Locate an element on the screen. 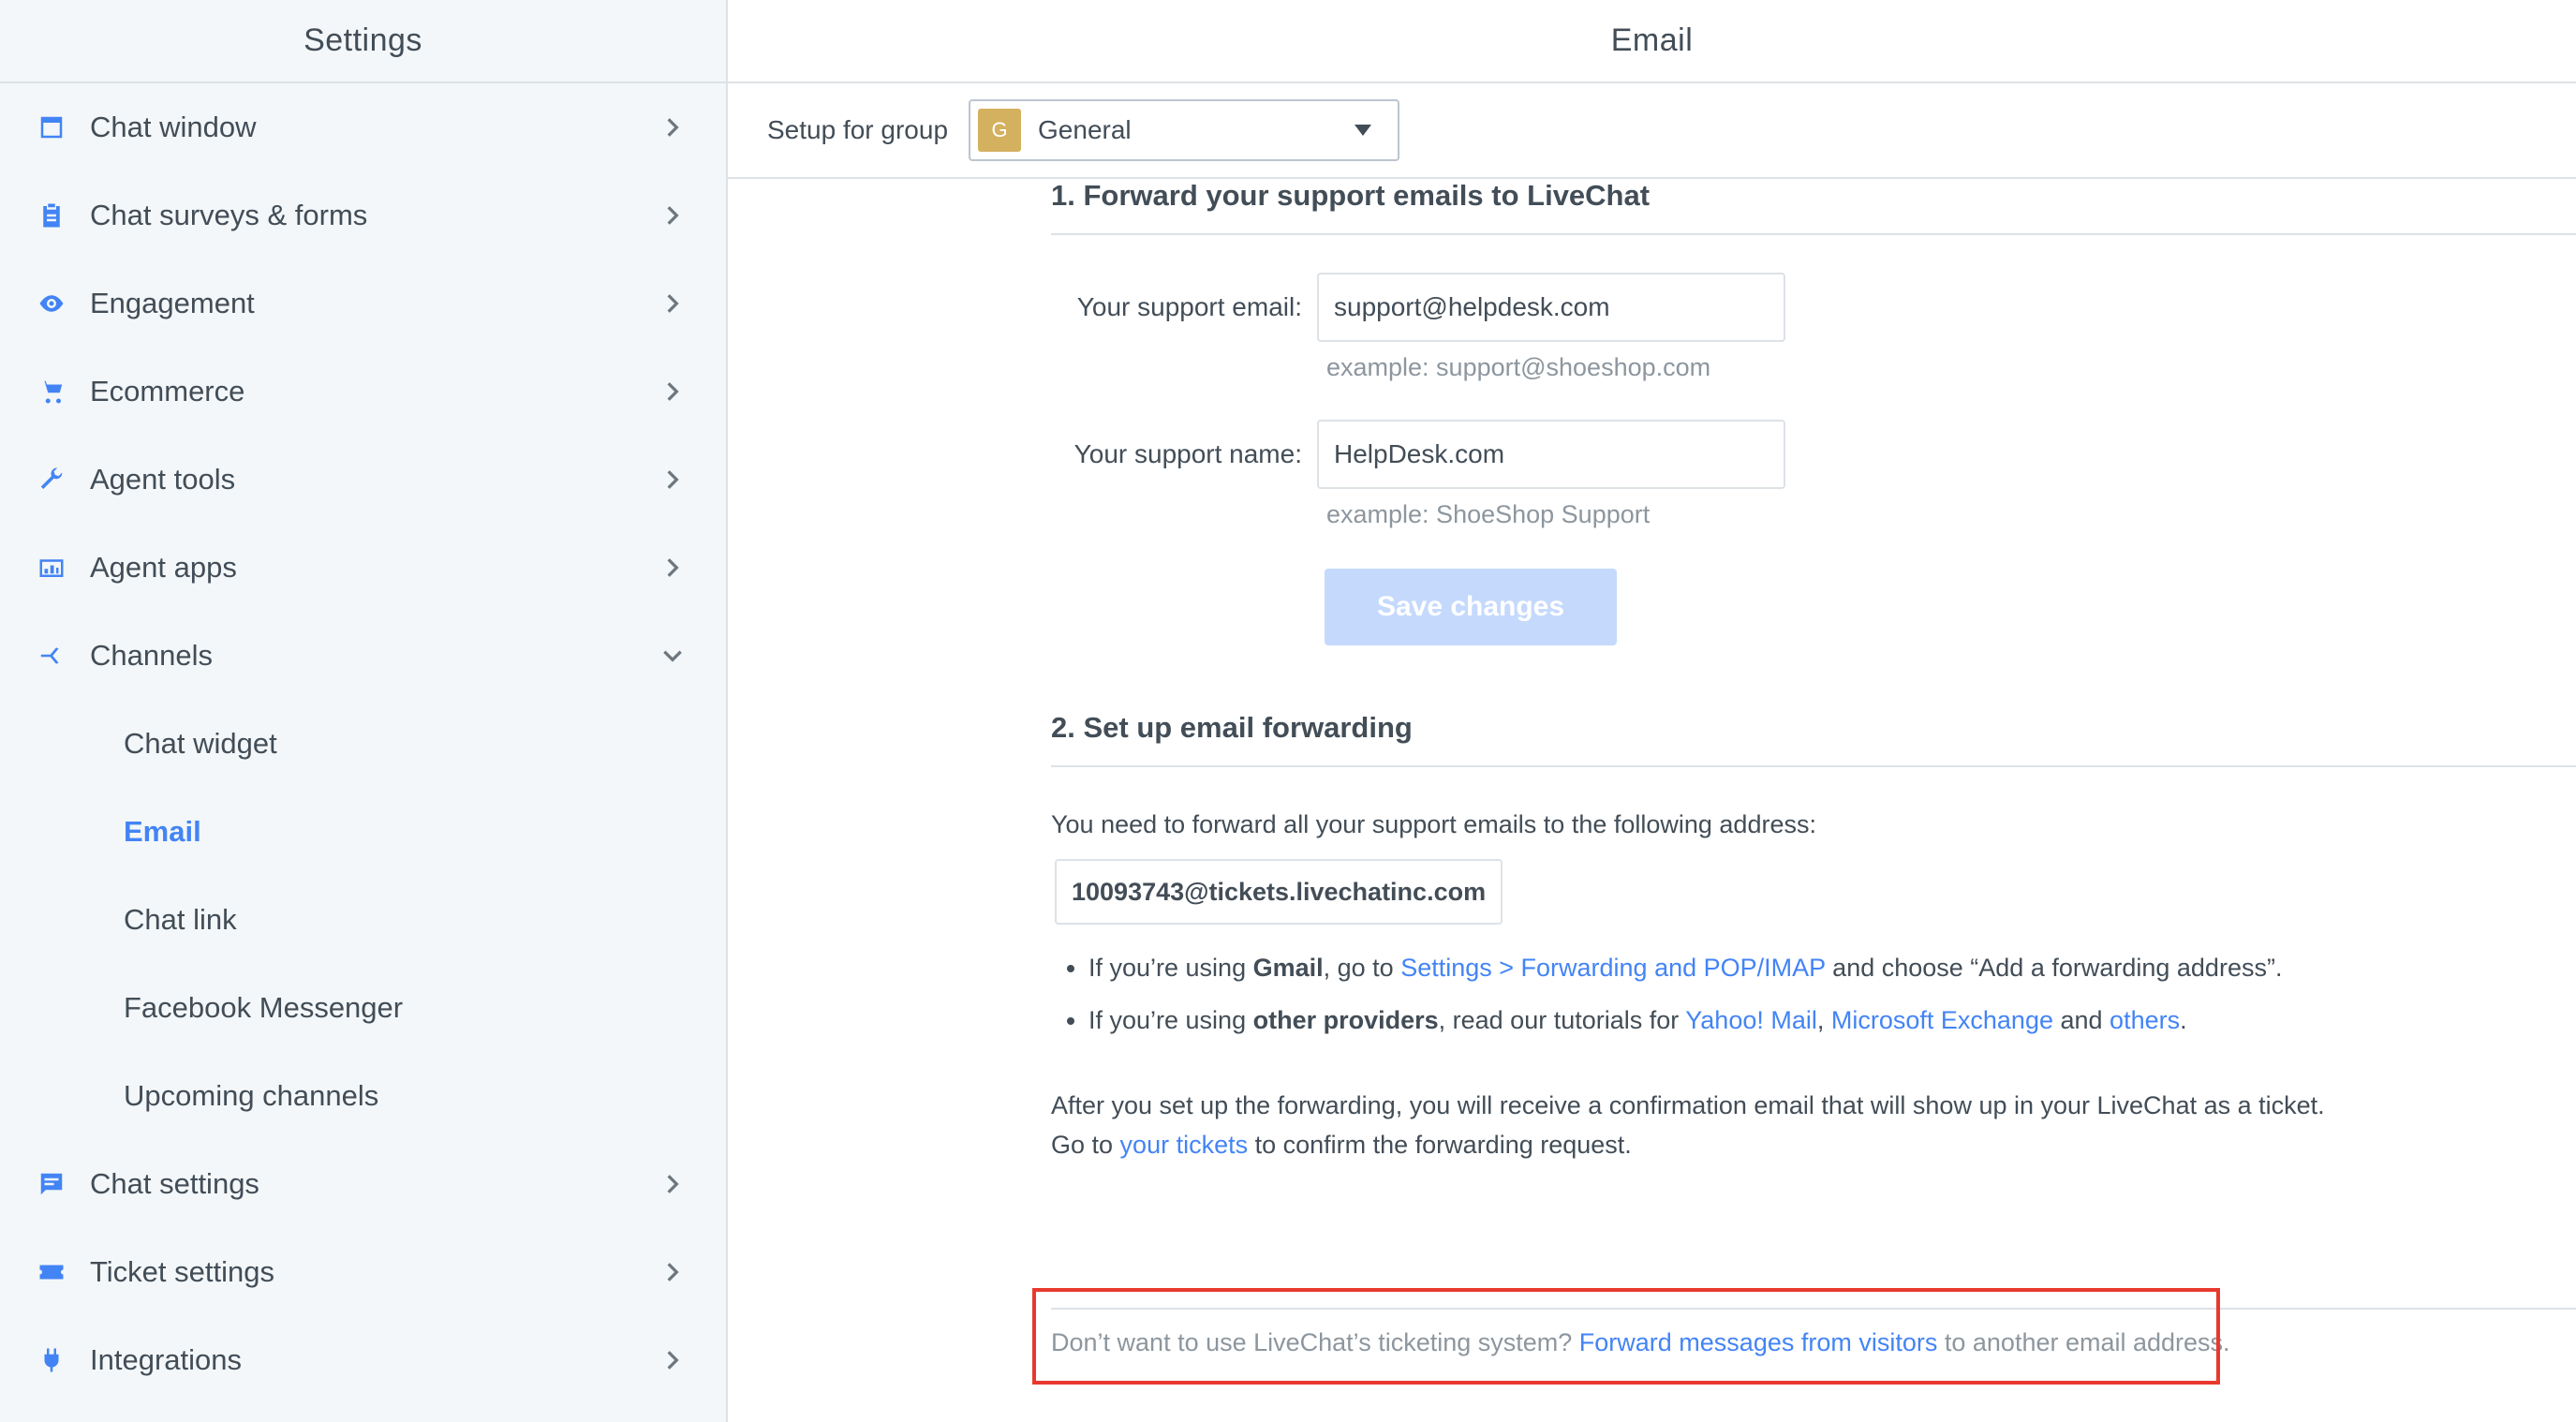  chevron-down-icon is located at coordinates (672, 656).